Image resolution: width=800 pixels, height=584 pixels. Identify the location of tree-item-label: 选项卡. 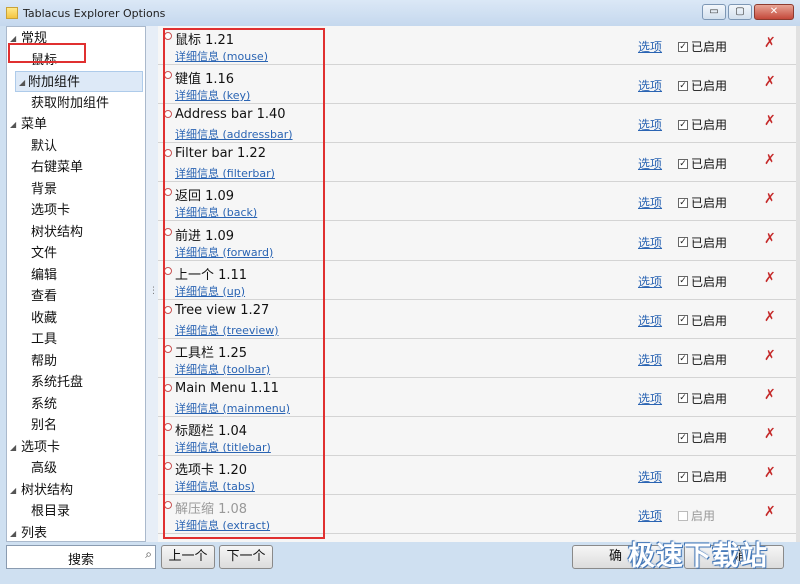
(41, 447).